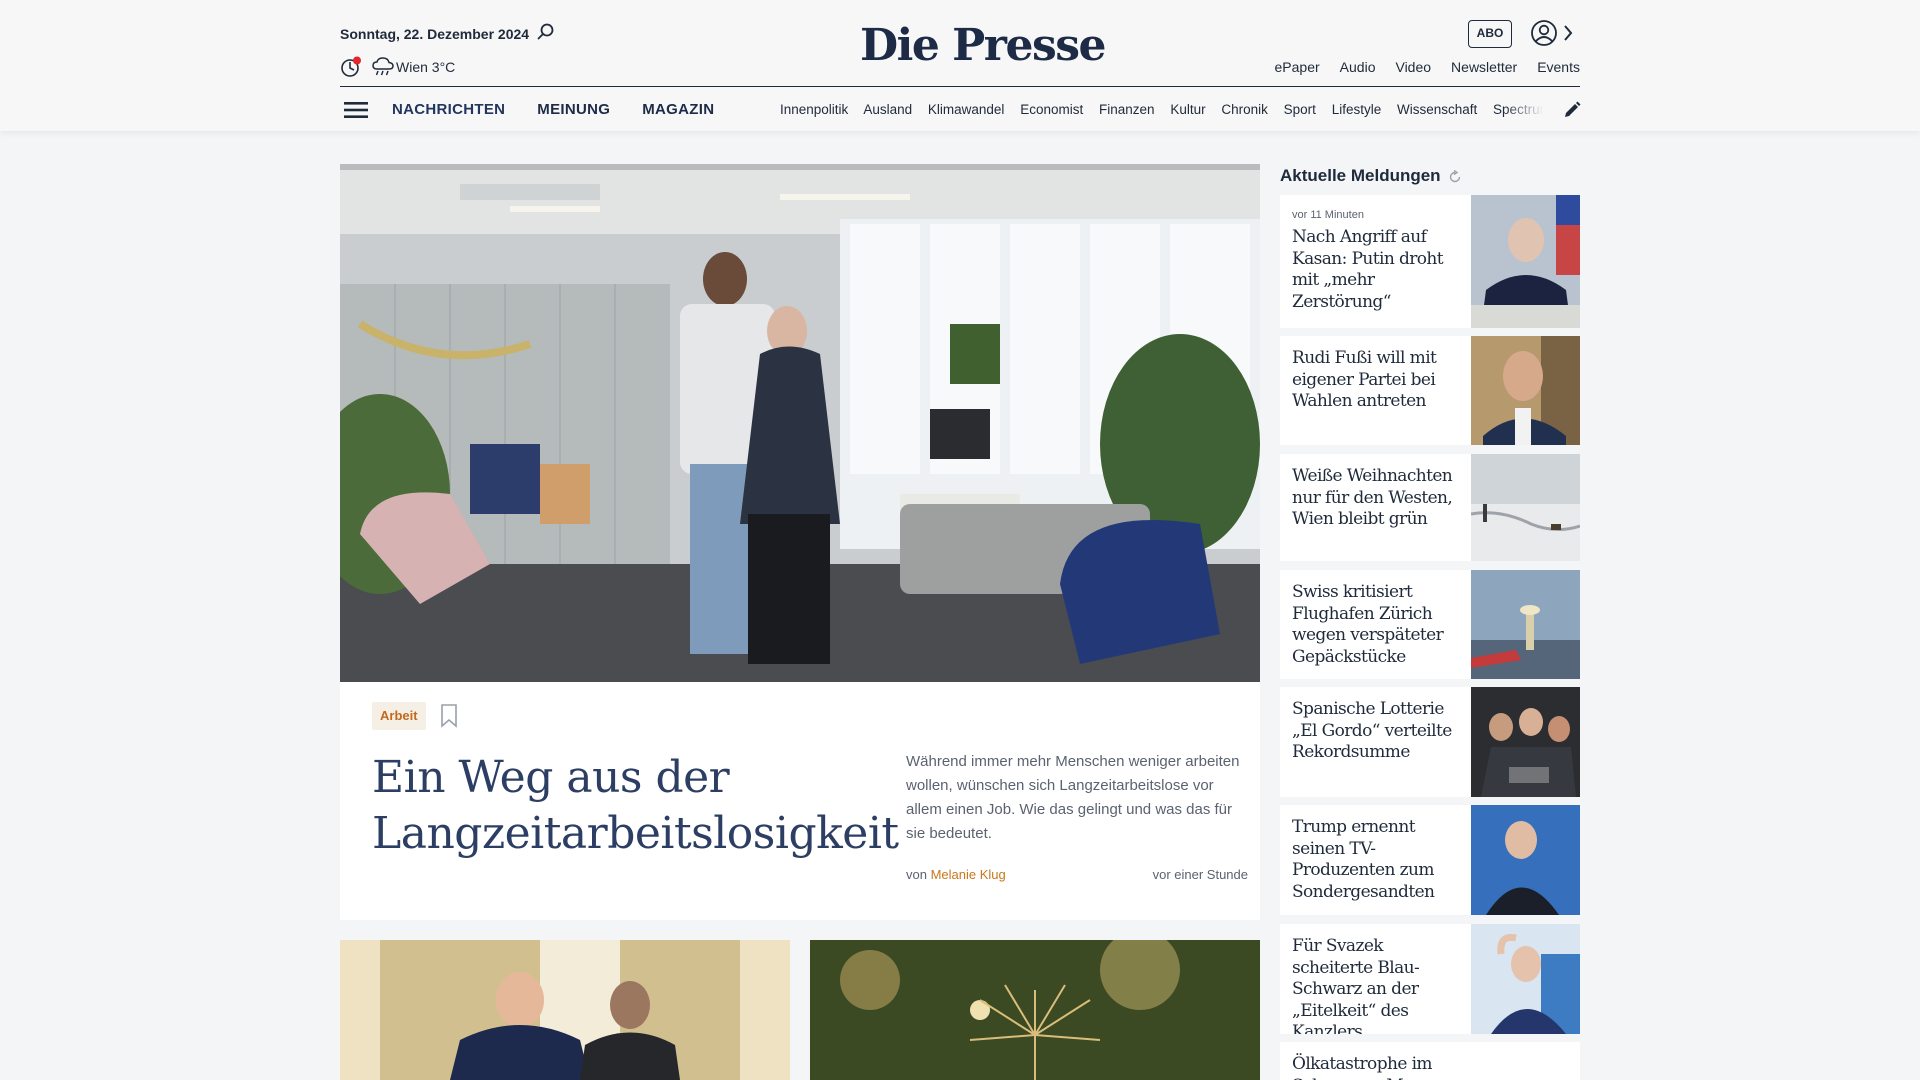 Image resolution: width=1920 pixels, height=1080 pixels. I want to click on top-links: ePaper Audio Video Newsletter Events, so click(1417, 67).